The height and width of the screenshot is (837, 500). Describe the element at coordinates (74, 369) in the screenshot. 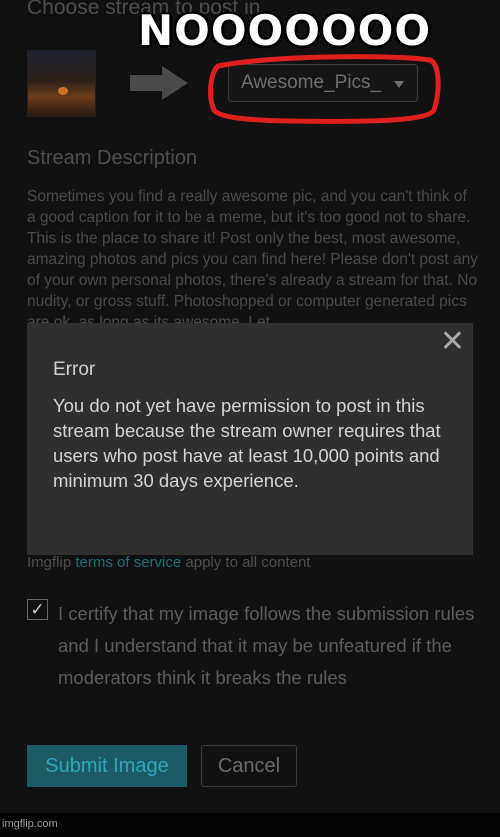

I see `error-title: Error` at that location.